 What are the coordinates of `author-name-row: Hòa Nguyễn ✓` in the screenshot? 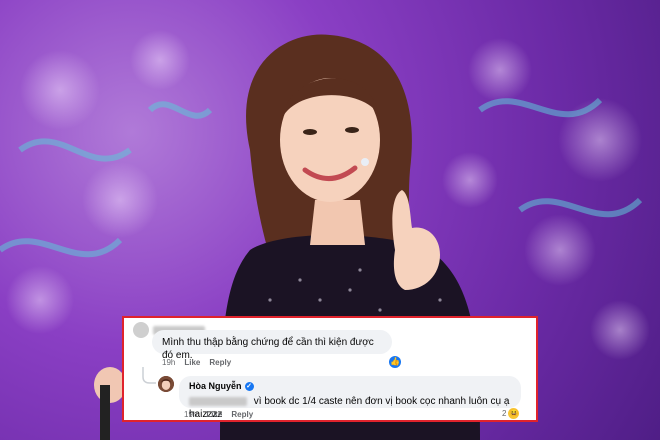 It's located at (350, 386).